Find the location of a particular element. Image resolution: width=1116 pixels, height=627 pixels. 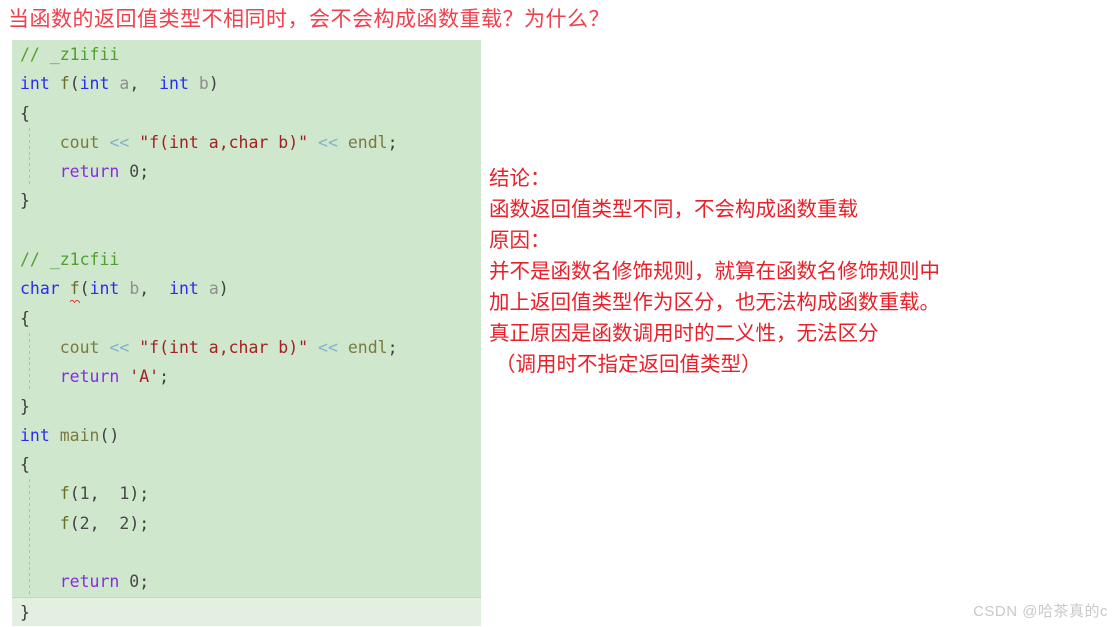

annotation-line: 函数返回值类型不同，不会构成函数重载 is located at coordinates (673, 210).